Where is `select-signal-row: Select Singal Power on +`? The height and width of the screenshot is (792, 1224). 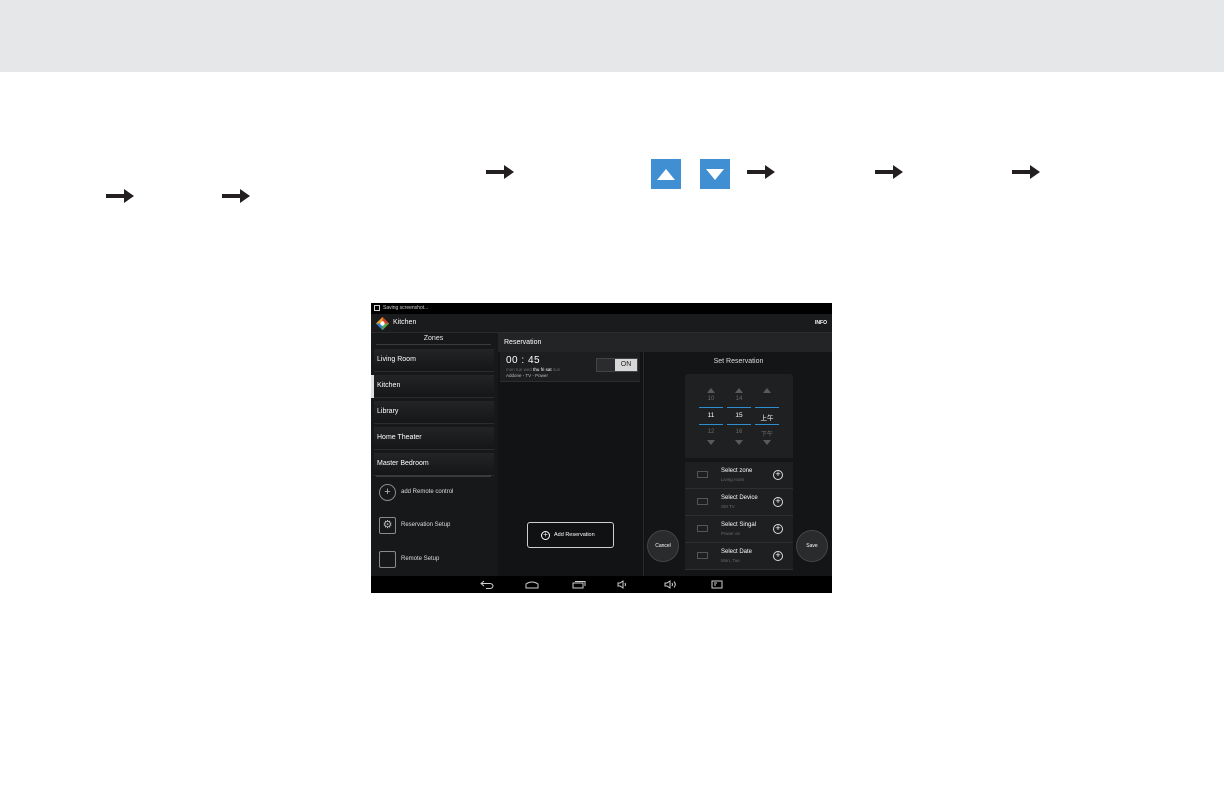
select-signal-row: Select Singal Power on + is located at coordinates (739, 529).